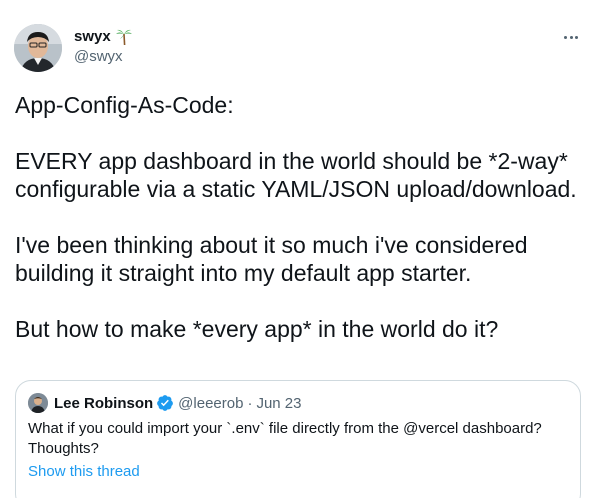 The height and width of the screenshot is (498, 598). I want to click on verified-badge-icon, so click(165, 403).